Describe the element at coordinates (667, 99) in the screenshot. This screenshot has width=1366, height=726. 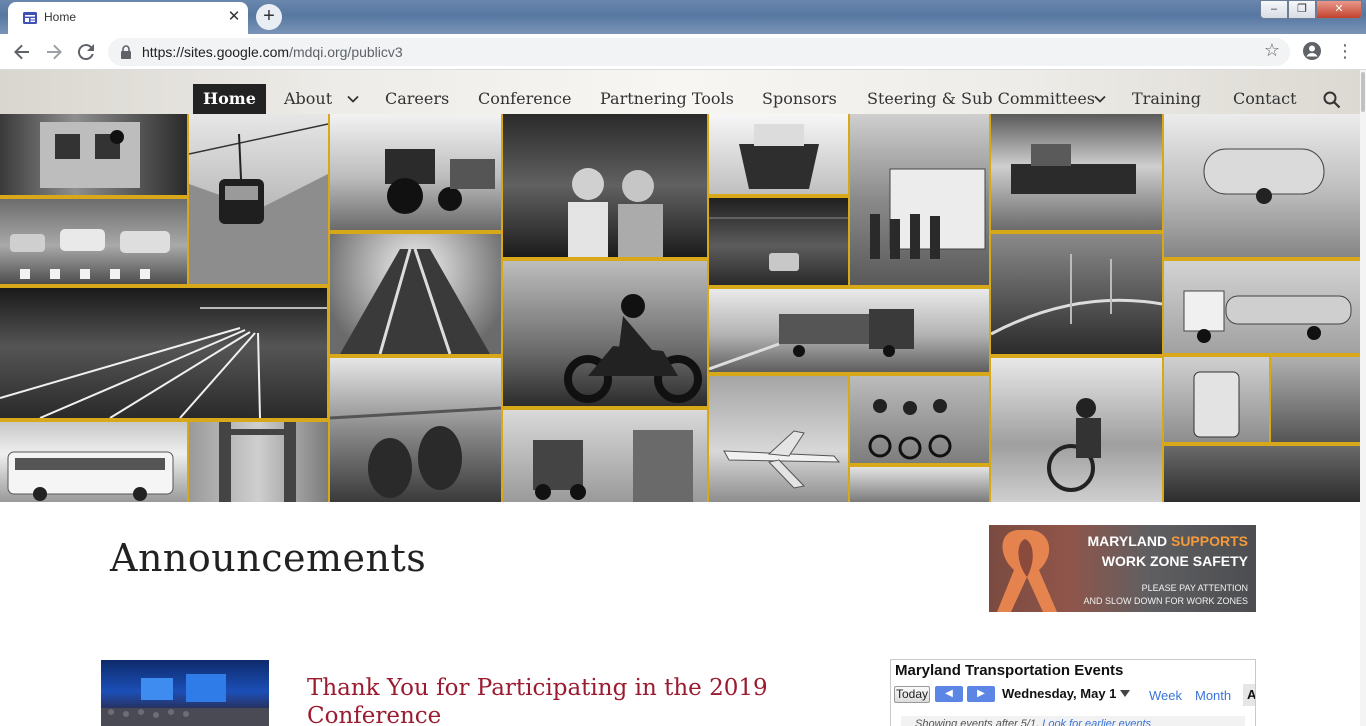
I see `nav-partnering-tools: Partnering Tools` at that location.